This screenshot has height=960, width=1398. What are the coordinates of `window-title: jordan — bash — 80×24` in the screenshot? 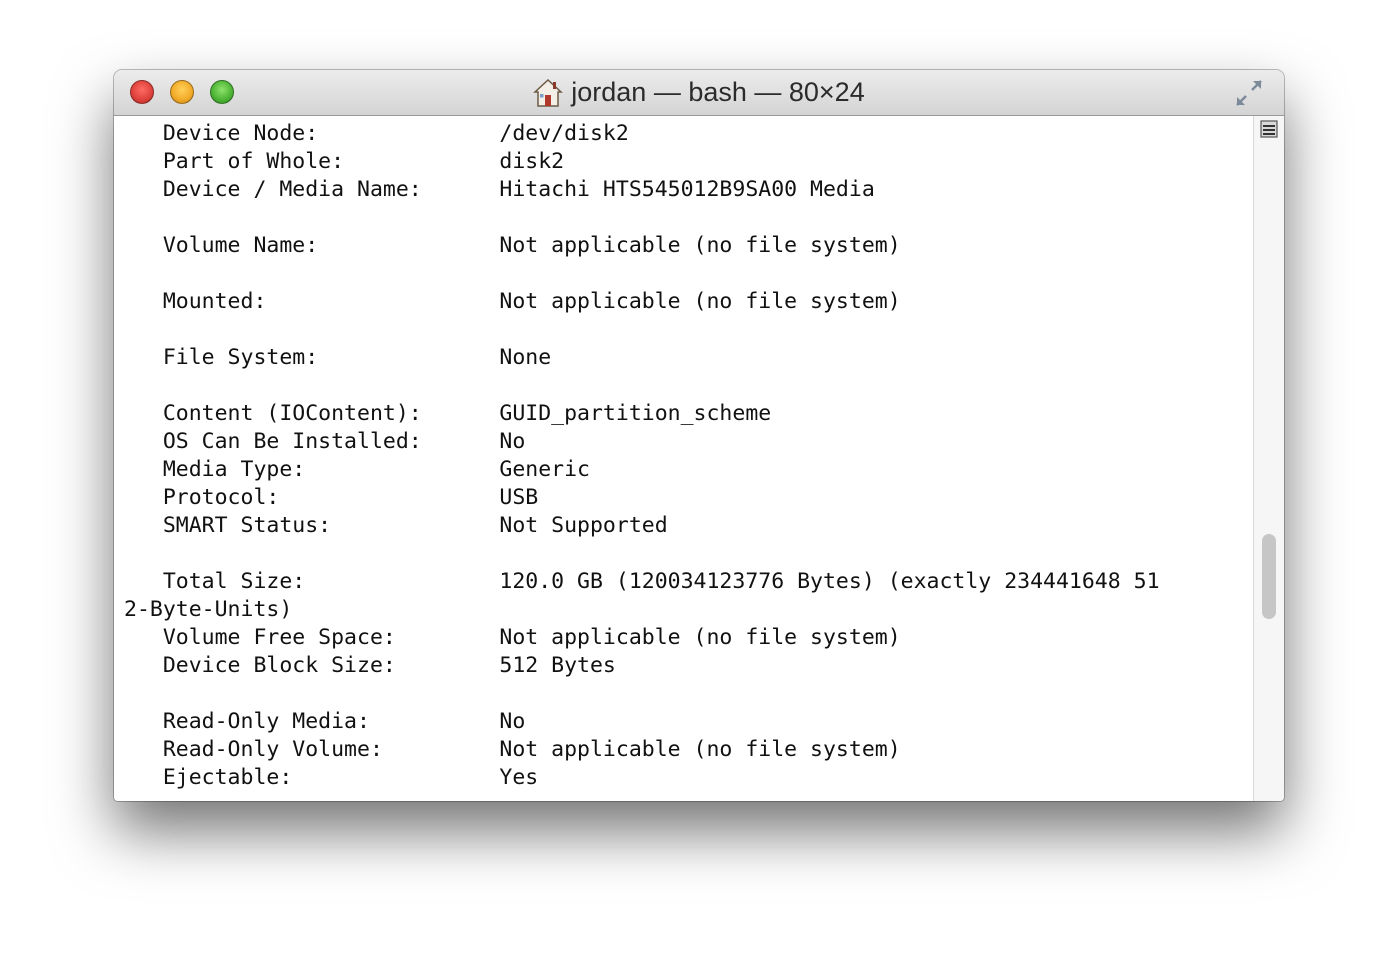 It's located at (699, 92).